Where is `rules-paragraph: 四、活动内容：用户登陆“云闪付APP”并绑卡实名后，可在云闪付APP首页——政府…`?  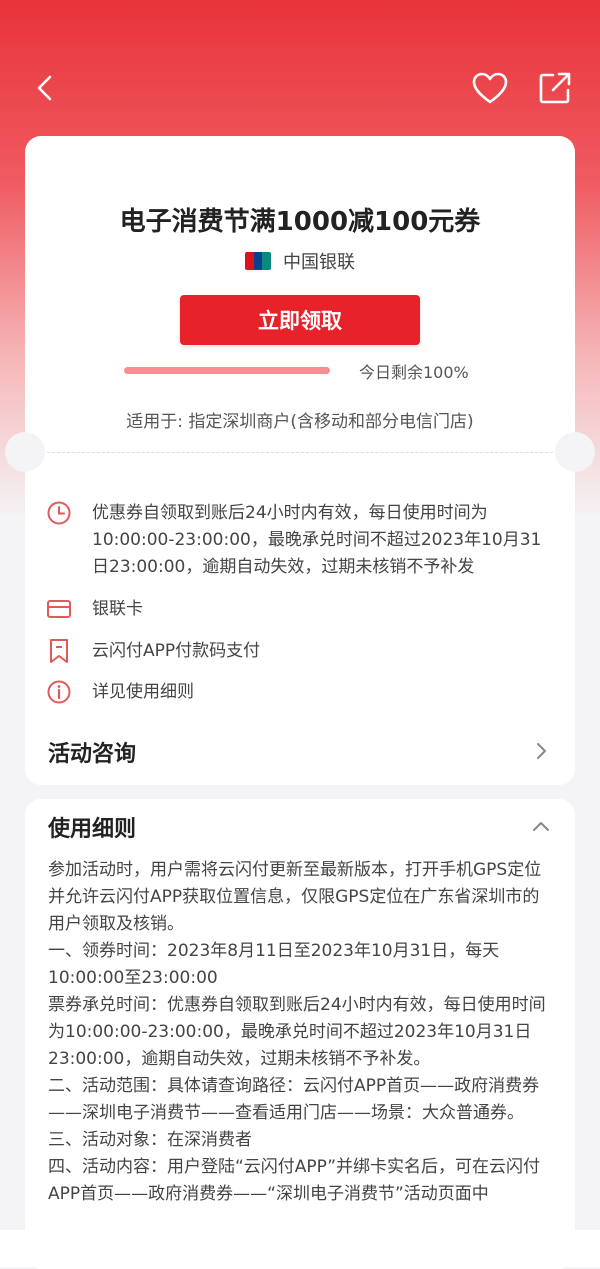
rules-paragraph: 四、活动内容：用户登陆“云闪付APP”并绑卡实名后，可在云闪付APP首页——政府… is located at coordinates (294, 1180).